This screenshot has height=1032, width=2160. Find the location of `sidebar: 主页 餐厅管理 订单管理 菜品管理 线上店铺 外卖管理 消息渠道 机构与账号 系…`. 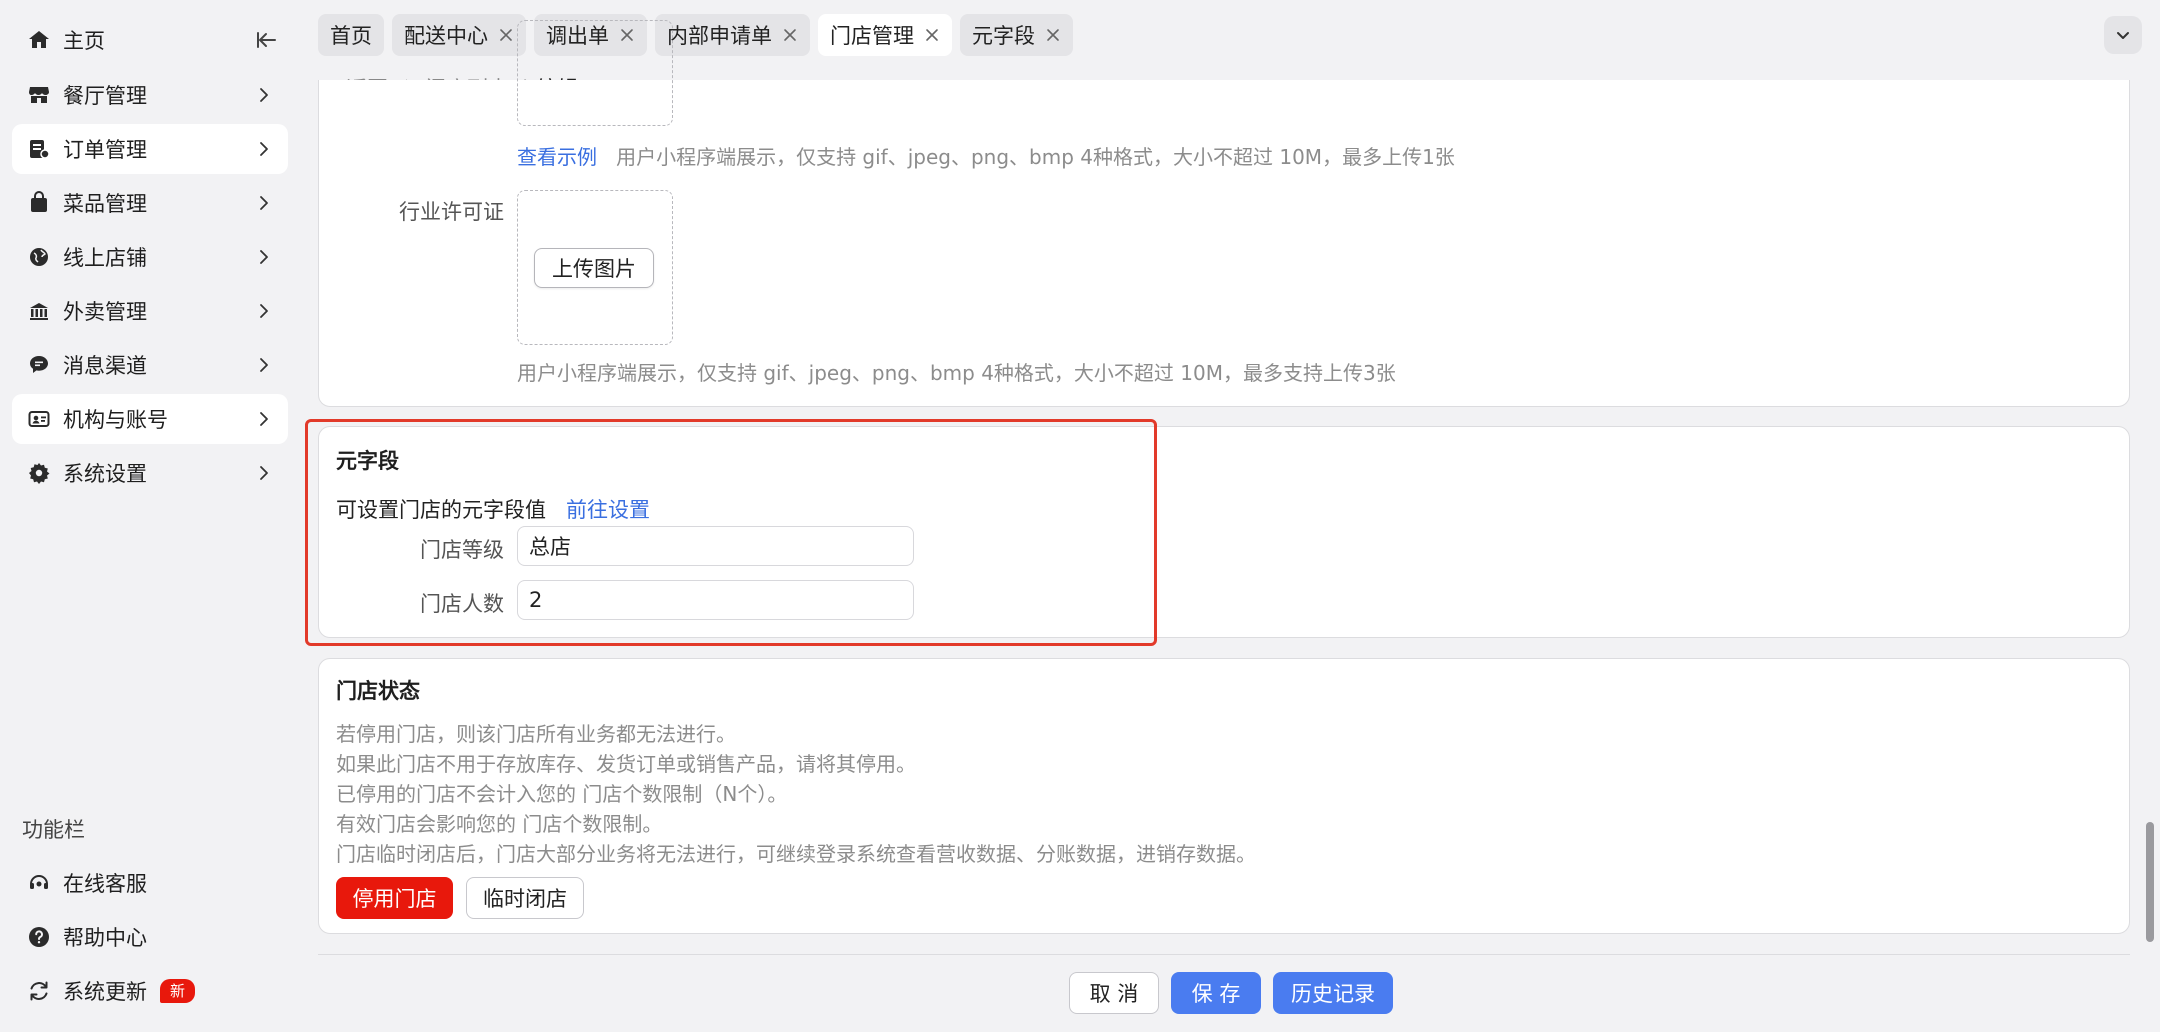

sidebar: 主页 餐厅管理 订单管理 菜品管理 线上店铺 外卖管理 消息渠道 机构与账号 系… is located at coordinates (150, 516).